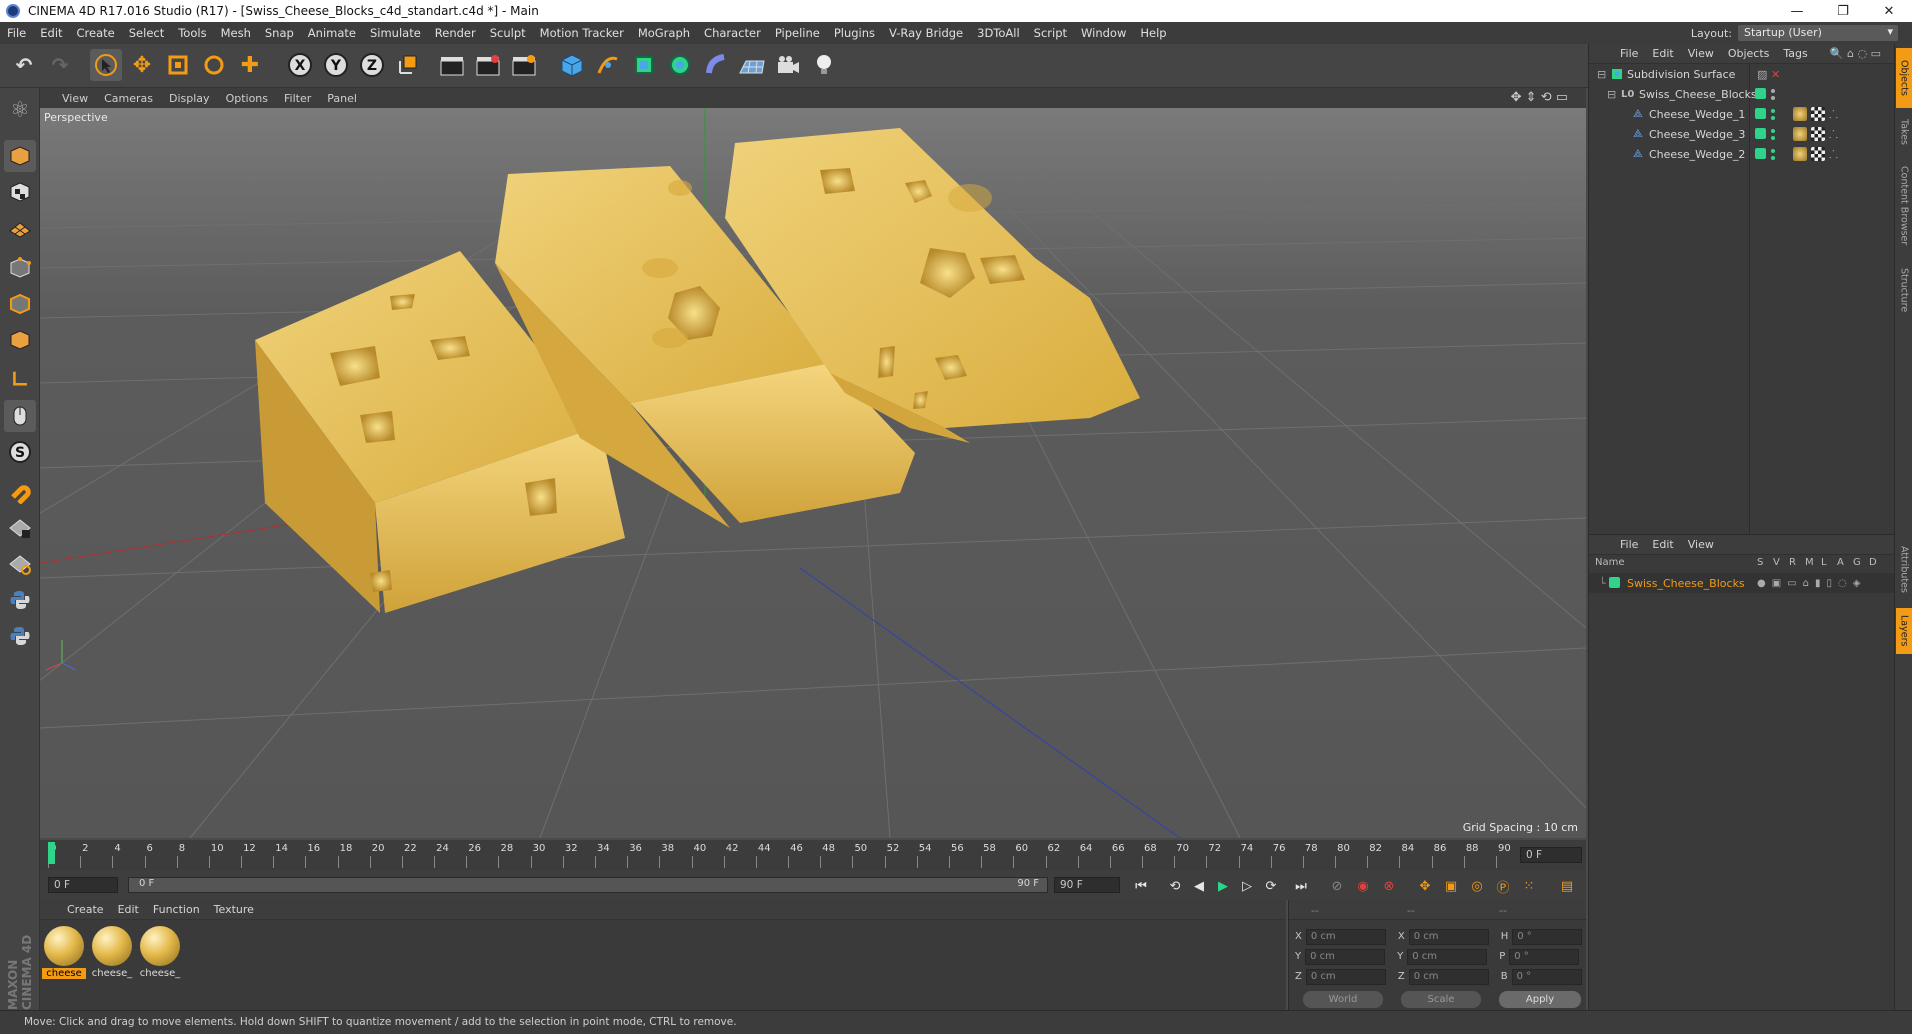 The width and height of the screenshot is (1912, 1034). I want to click on layer-checkbox-icon: ▨, so click(1762, 74).